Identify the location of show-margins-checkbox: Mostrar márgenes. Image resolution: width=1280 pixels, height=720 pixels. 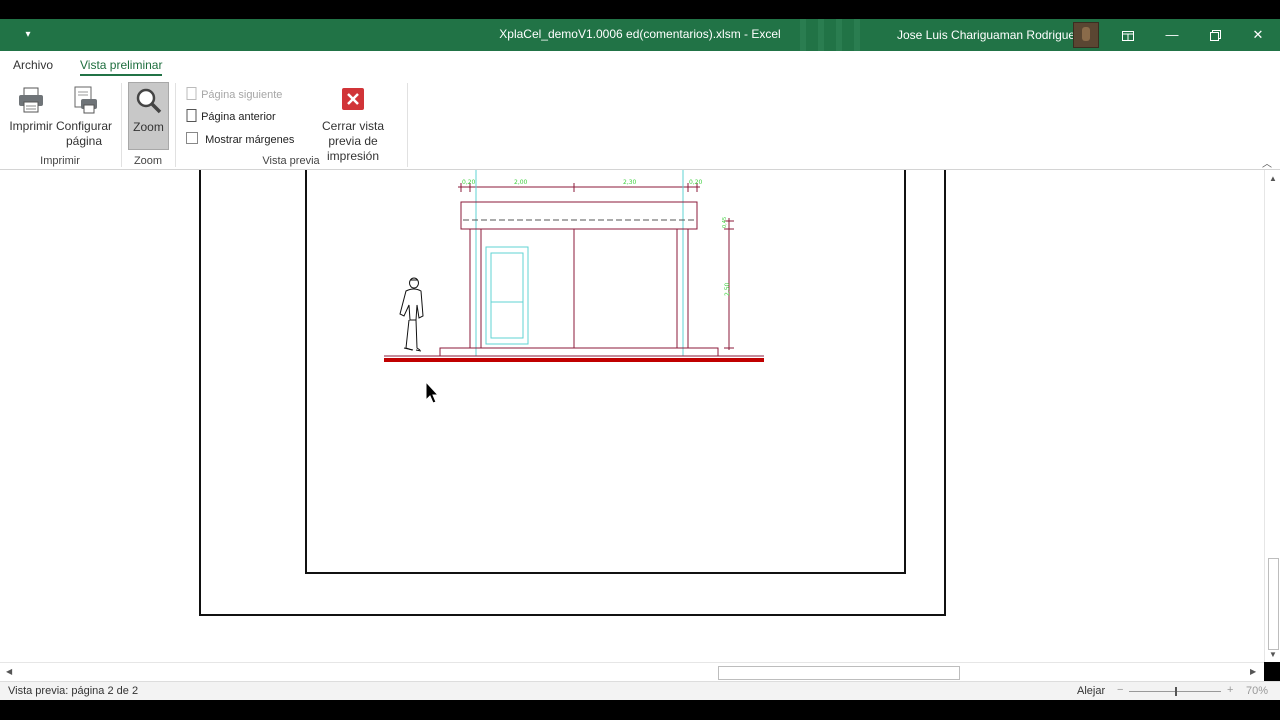
(240, 139).